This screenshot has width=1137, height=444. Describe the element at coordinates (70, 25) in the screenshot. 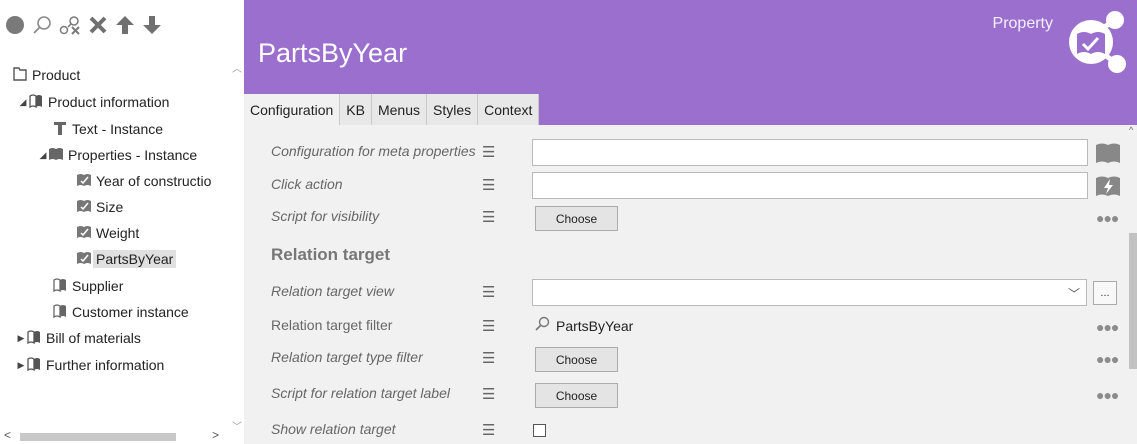

I see `search-fields-icon` at that location.